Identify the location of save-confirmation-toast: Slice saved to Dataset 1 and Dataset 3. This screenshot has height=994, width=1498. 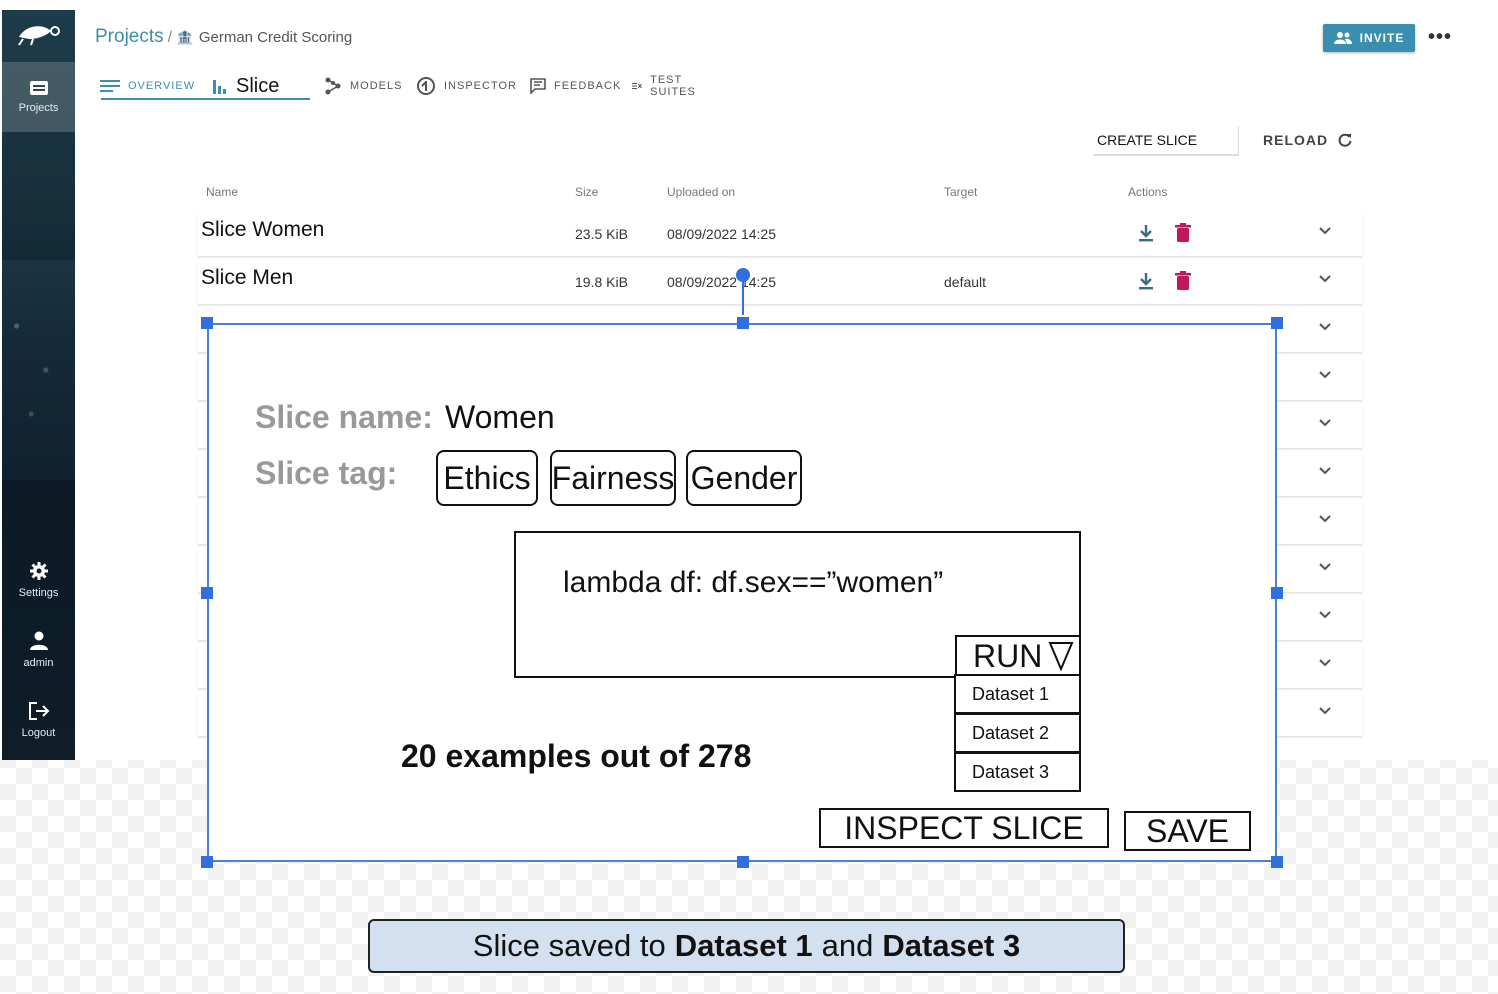
(746, 946).